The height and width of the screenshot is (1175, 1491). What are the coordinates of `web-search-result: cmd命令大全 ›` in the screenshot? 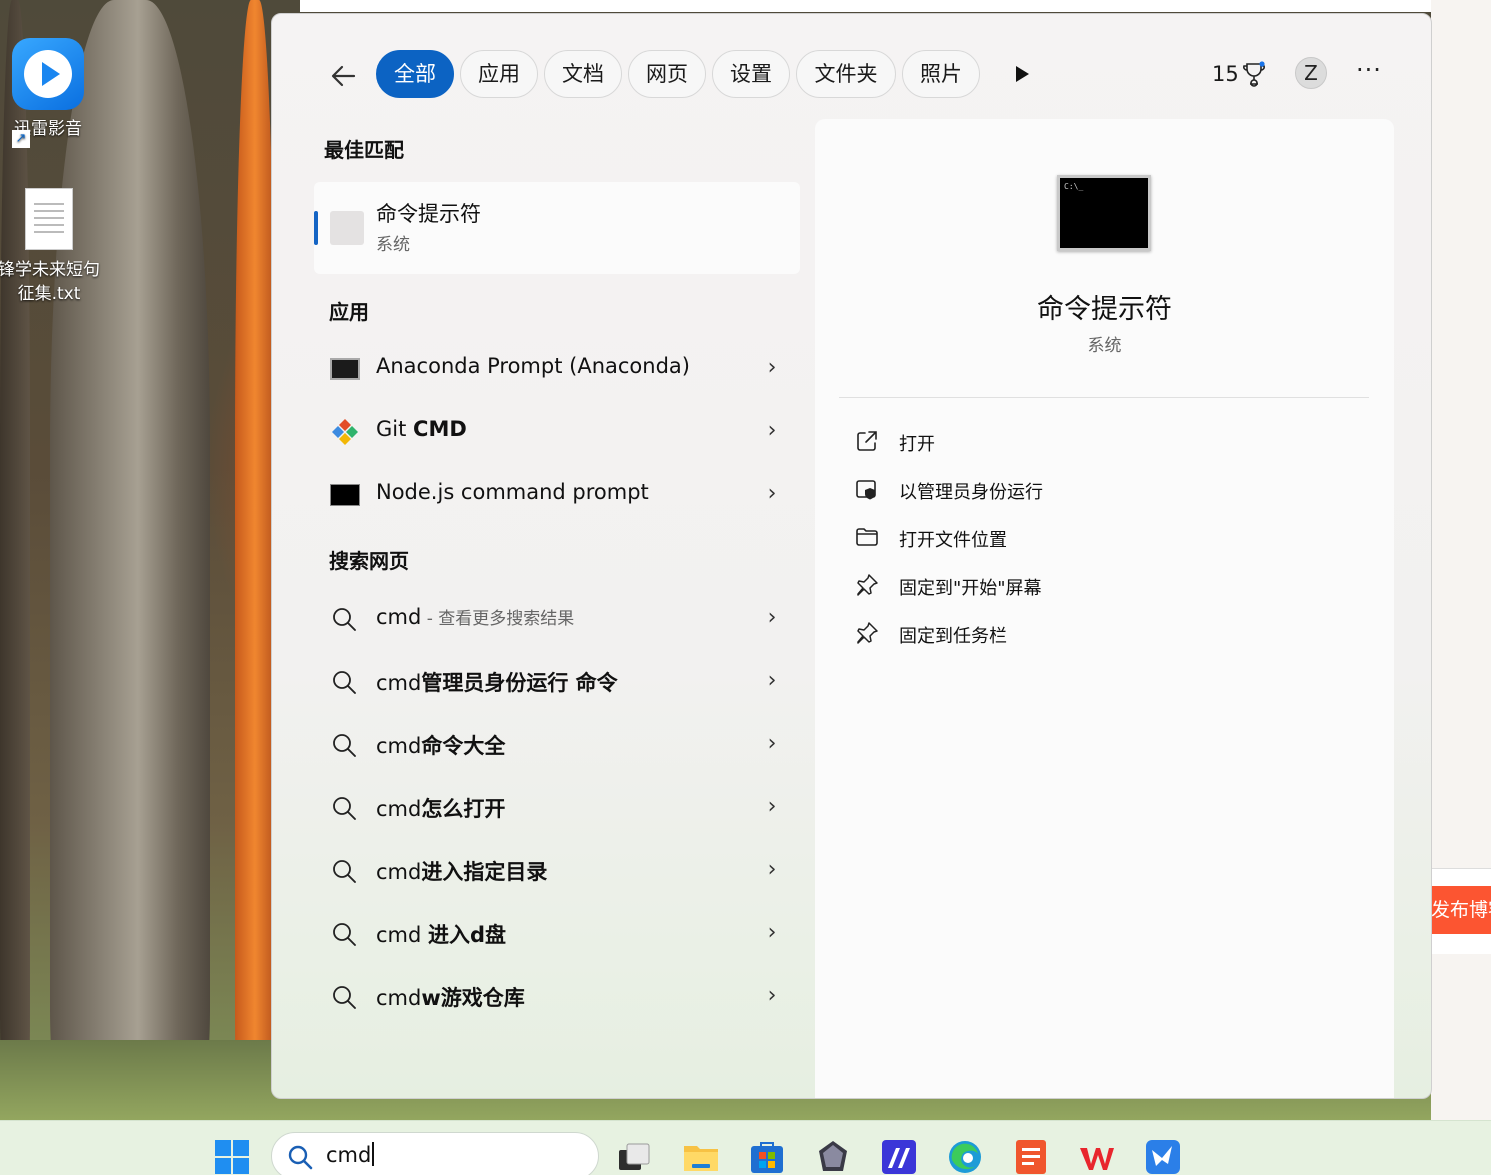 It's located at (552, 745).